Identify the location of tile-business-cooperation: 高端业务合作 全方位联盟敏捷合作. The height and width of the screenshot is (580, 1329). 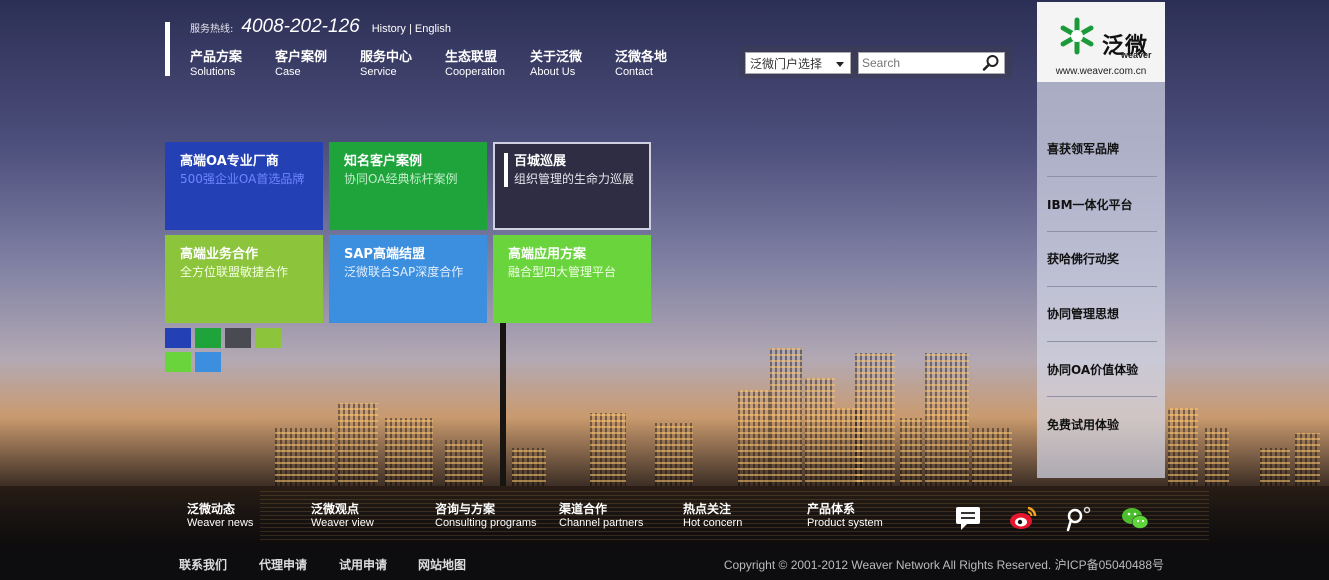
(244, 279).